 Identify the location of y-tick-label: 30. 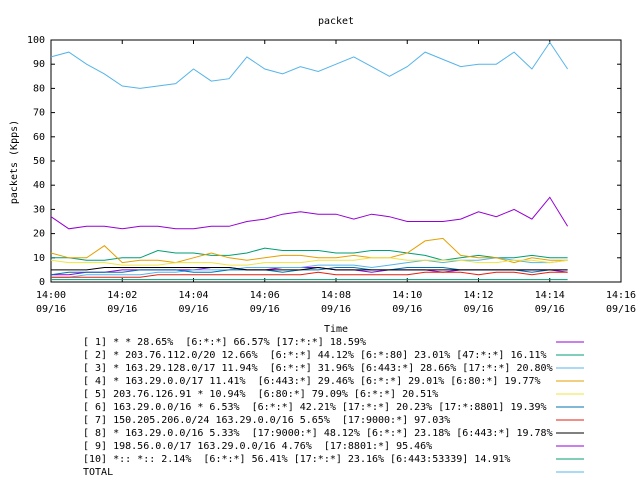
(39, 209).